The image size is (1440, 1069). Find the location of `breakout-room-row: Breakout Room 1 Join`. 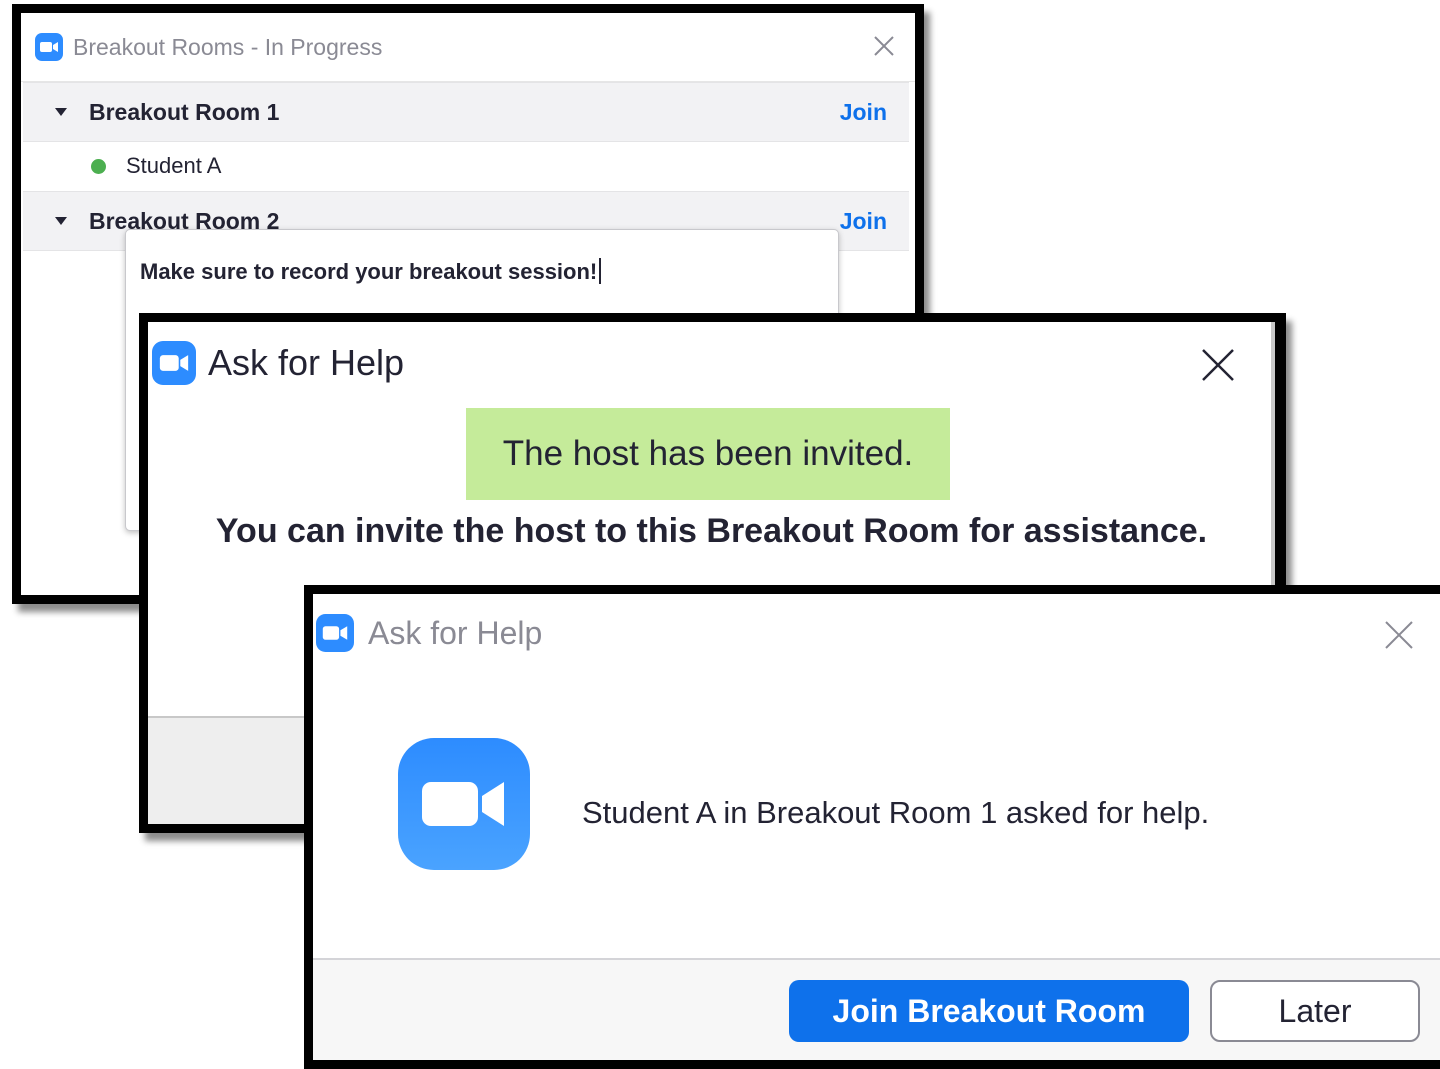

breakout-room-row: Breakout Room 1 Join is located at coordinates (466, 112).